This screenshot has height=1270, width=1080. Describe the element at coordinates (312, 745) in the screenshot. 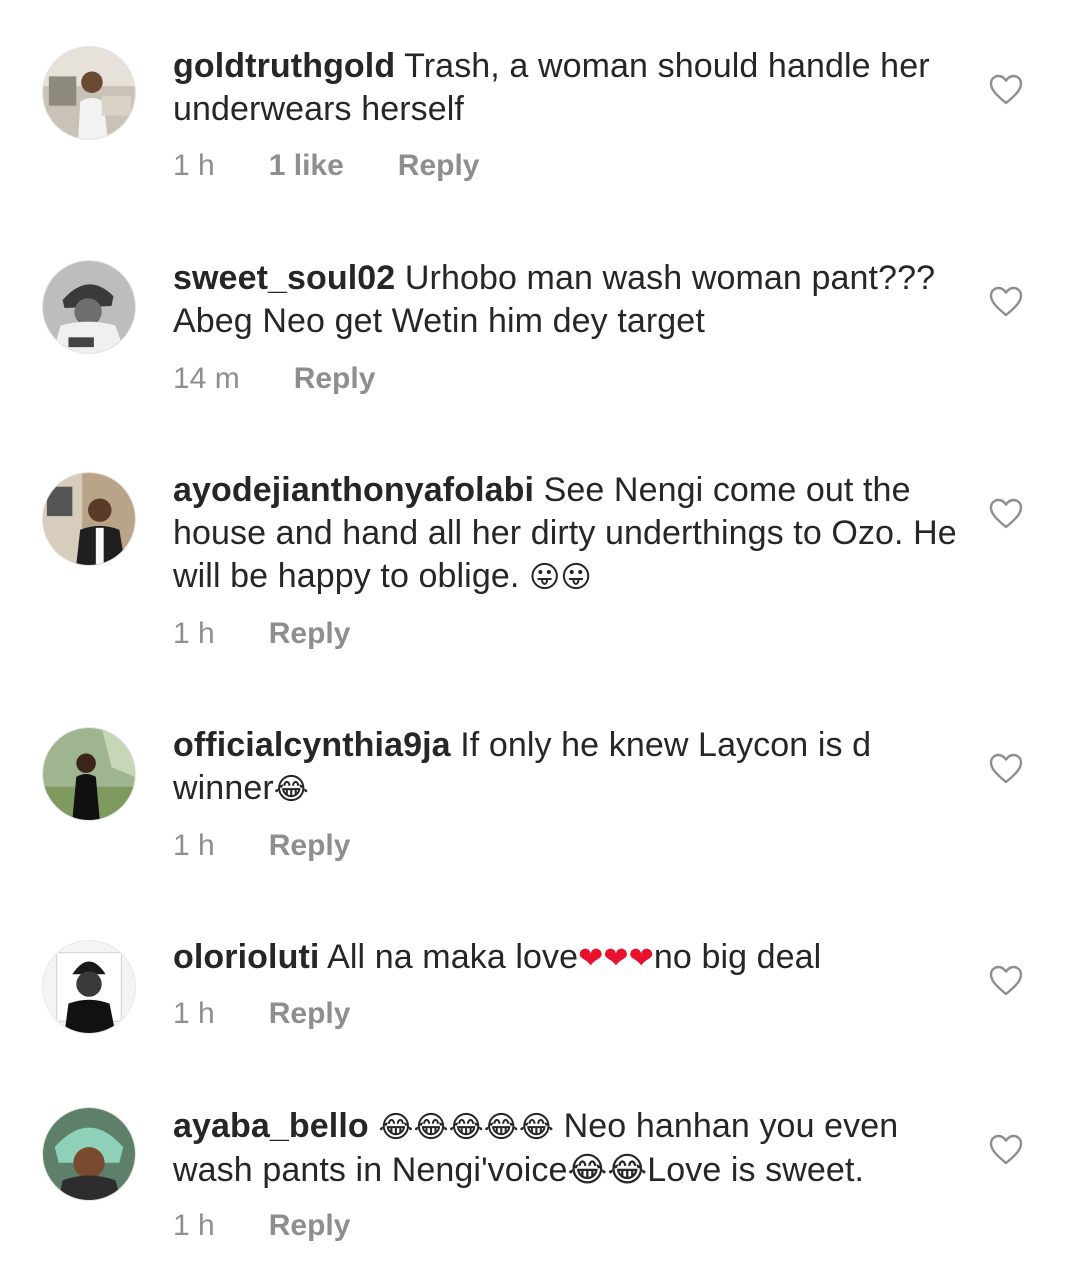

I see `comment-username: officialcynthia9ja` at that location.